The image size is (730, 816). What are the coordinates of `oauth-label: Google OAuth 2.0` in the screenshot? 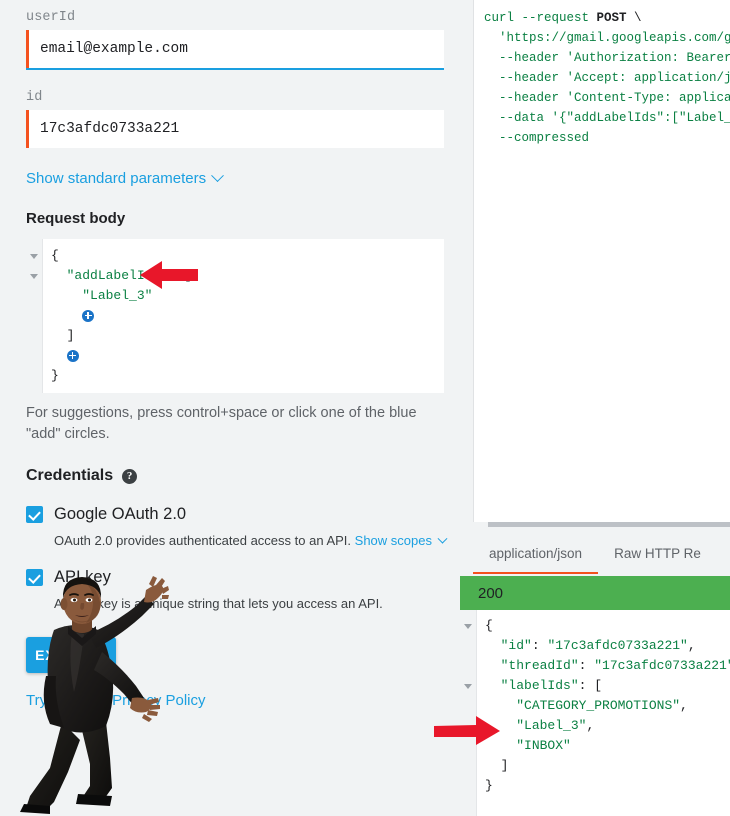 It's located at (120, 514).